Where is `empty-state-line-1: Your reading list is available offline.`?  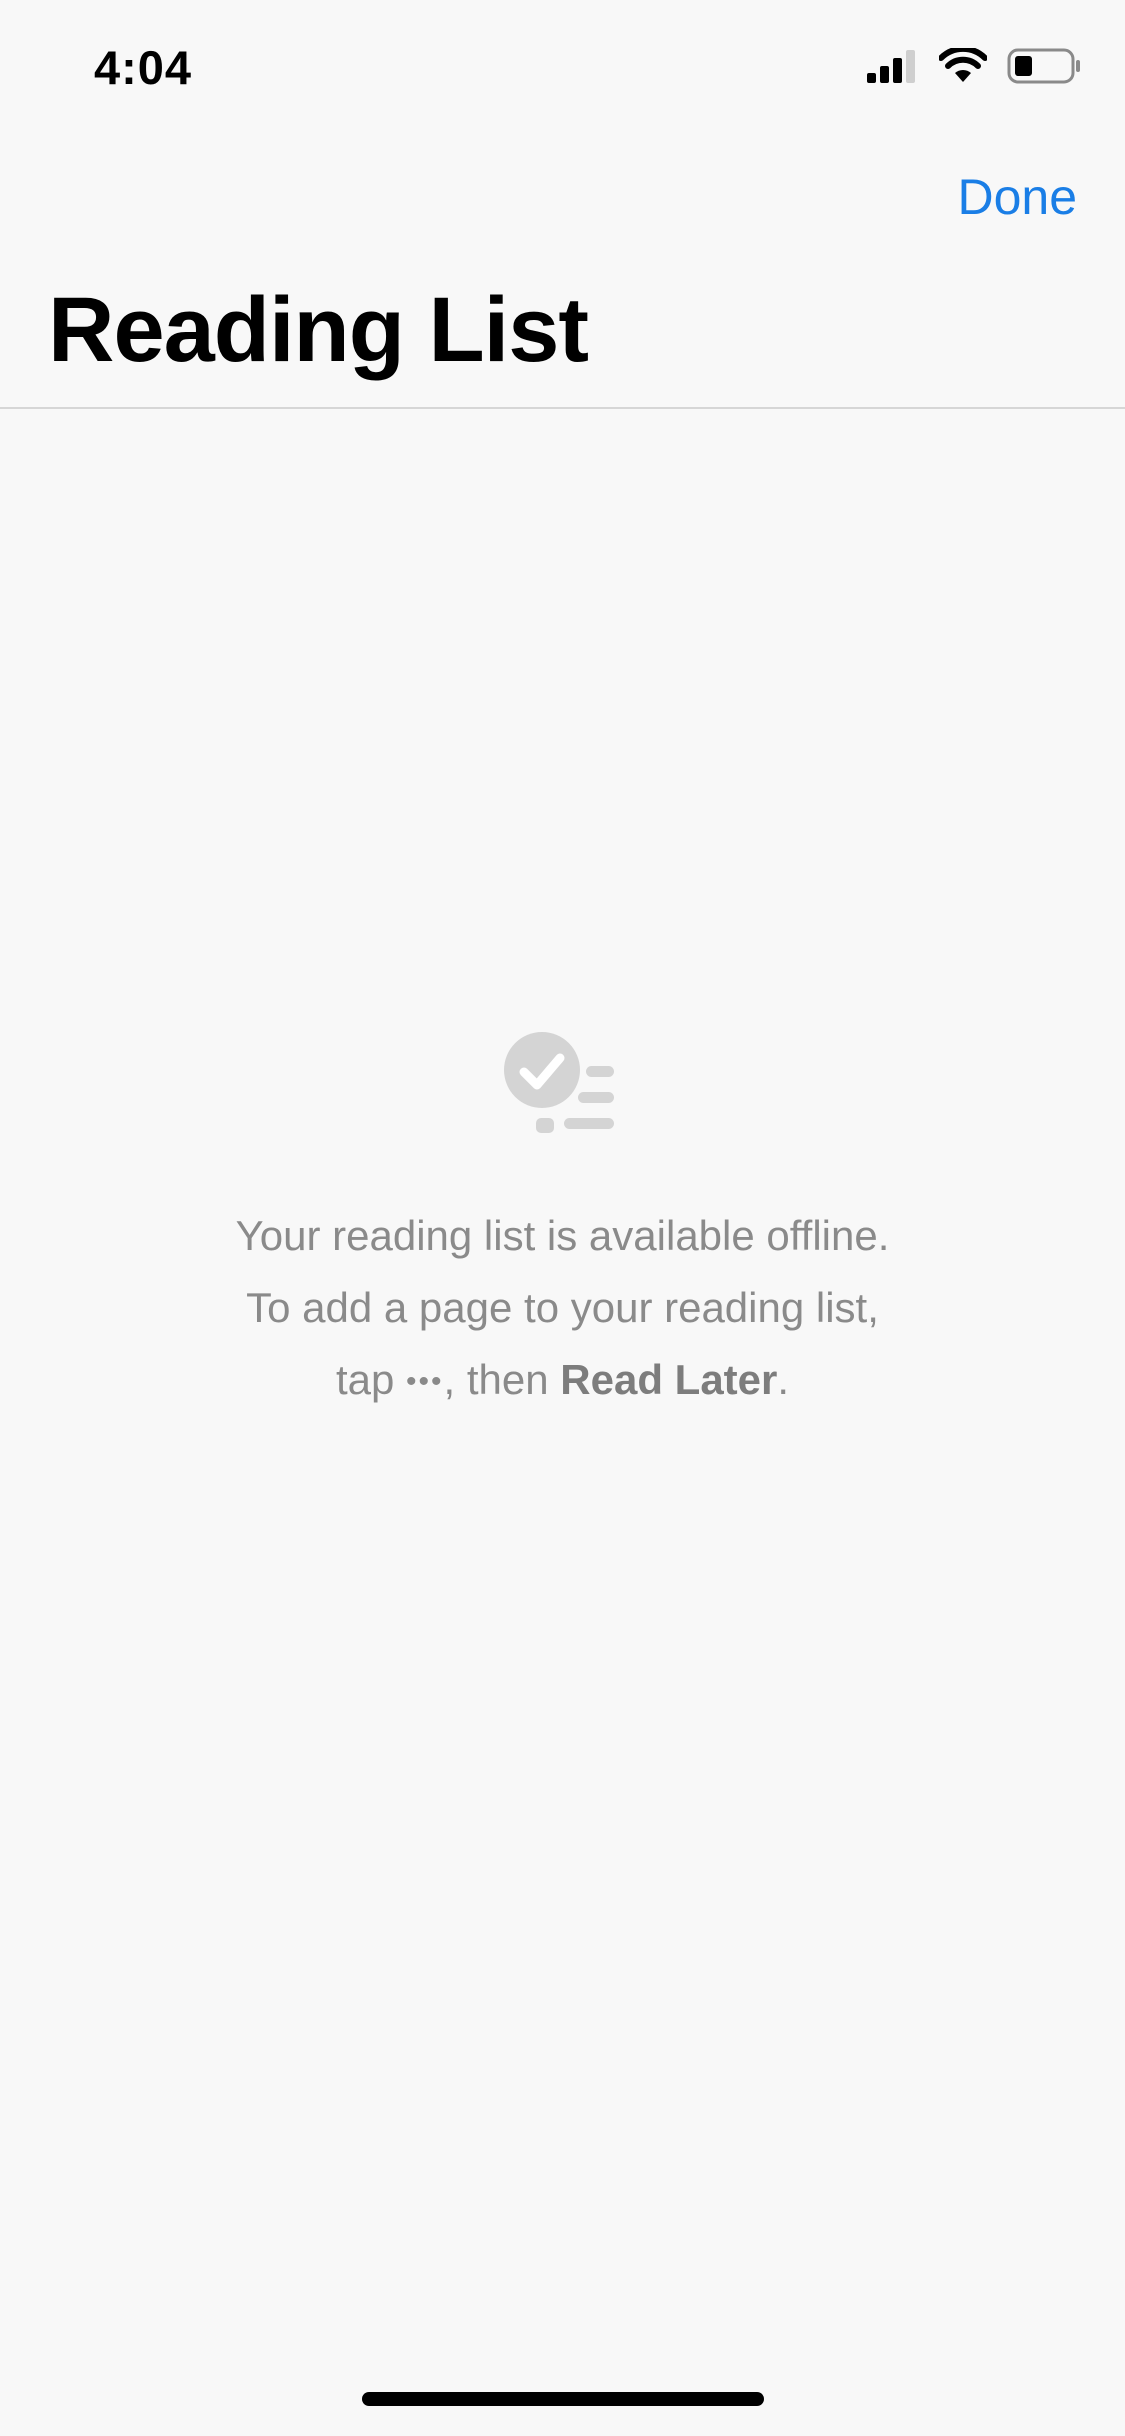 empty-state-line-1: Your reading list is available offline. is located at coordinates (562, 1235).